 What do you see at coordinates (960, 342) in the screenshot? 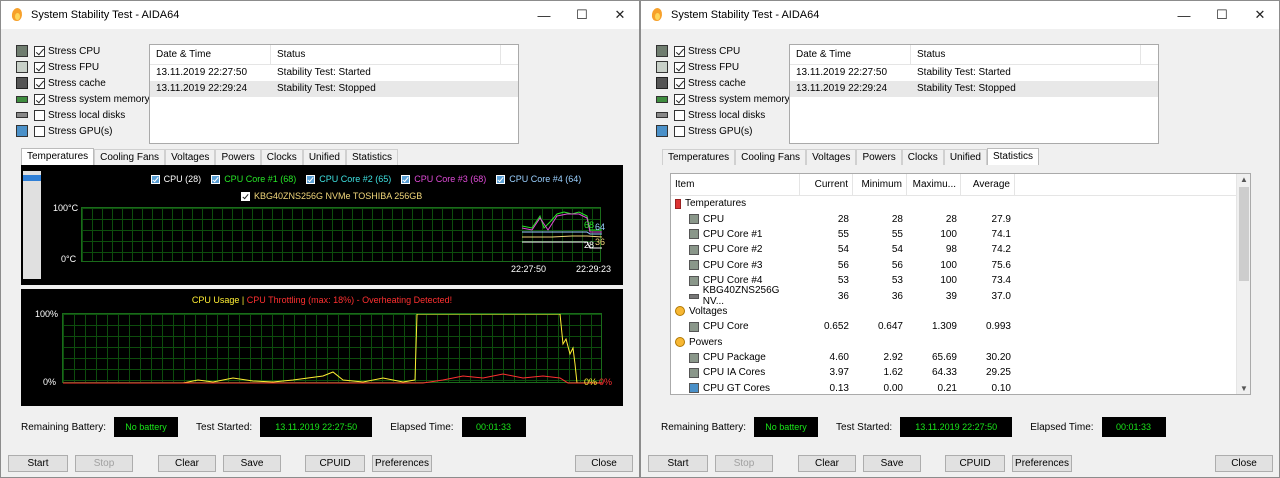
I see `stats-group-row: Powers` at bounding box center [960, 342].